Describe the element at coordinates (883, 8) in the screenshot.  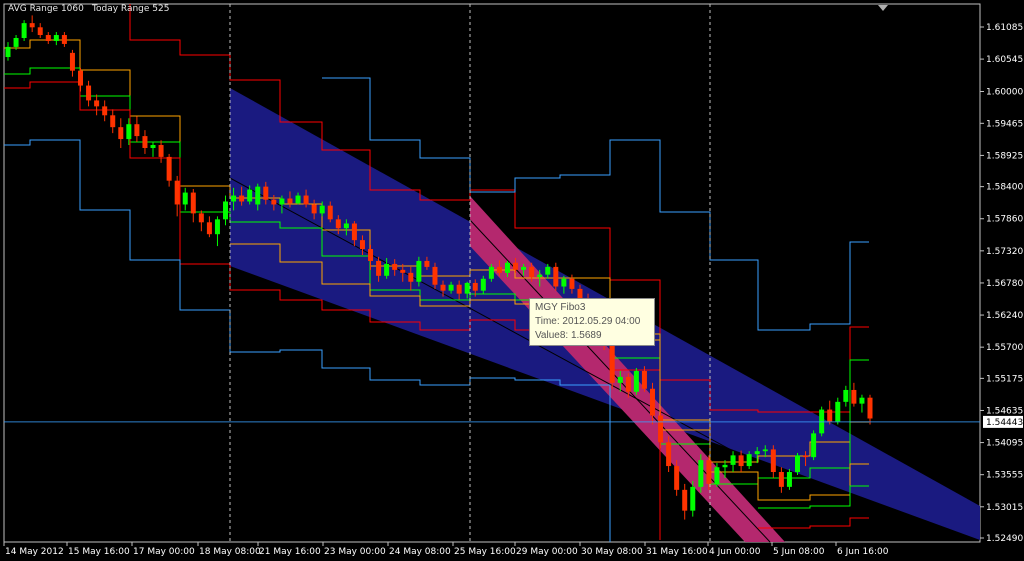
I see `chart-shift-marker-icon` at that location.